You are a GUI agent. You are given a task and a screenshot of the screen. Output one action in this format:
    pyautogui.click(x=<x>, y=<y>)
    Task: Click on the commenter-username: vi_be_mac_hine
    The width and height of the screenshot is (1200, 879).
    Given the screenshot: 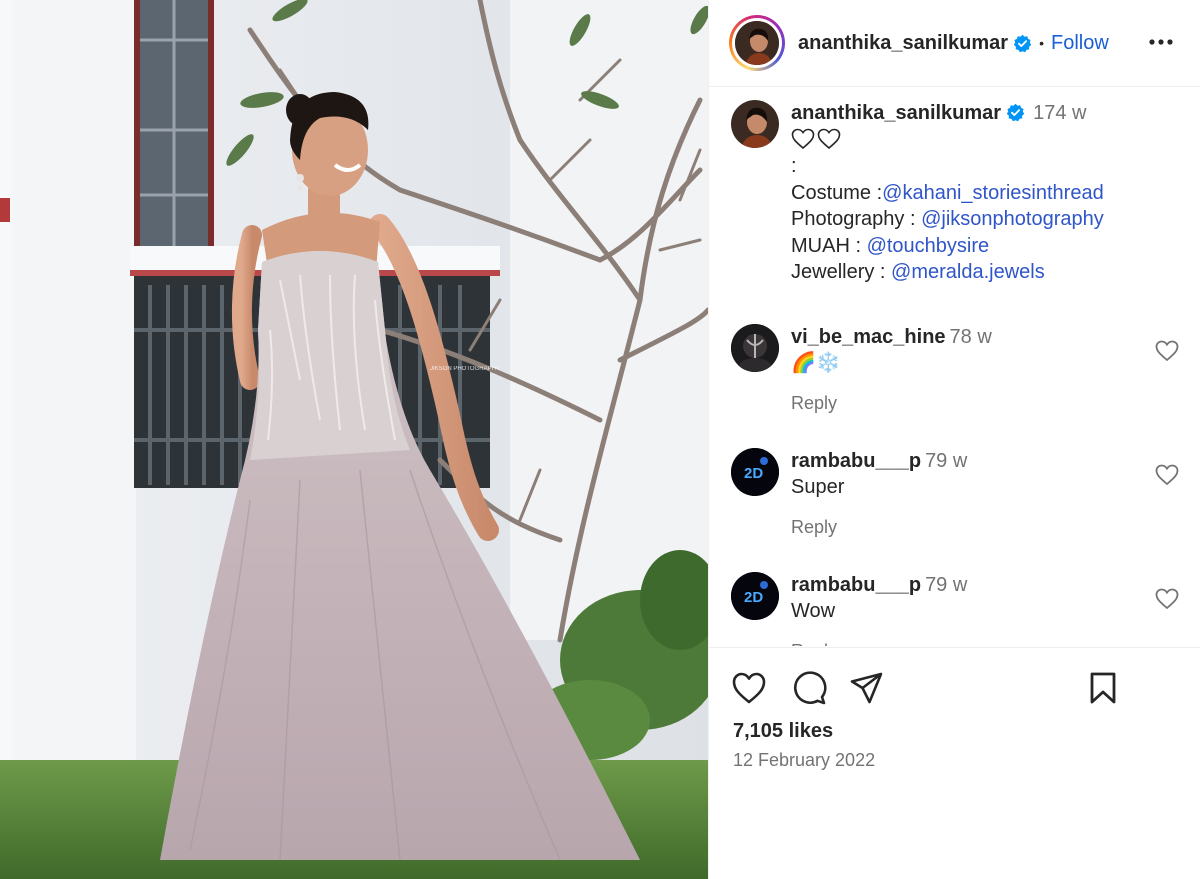 What is the action you would take?
    pyautogui.click(x=868, y=337)
    